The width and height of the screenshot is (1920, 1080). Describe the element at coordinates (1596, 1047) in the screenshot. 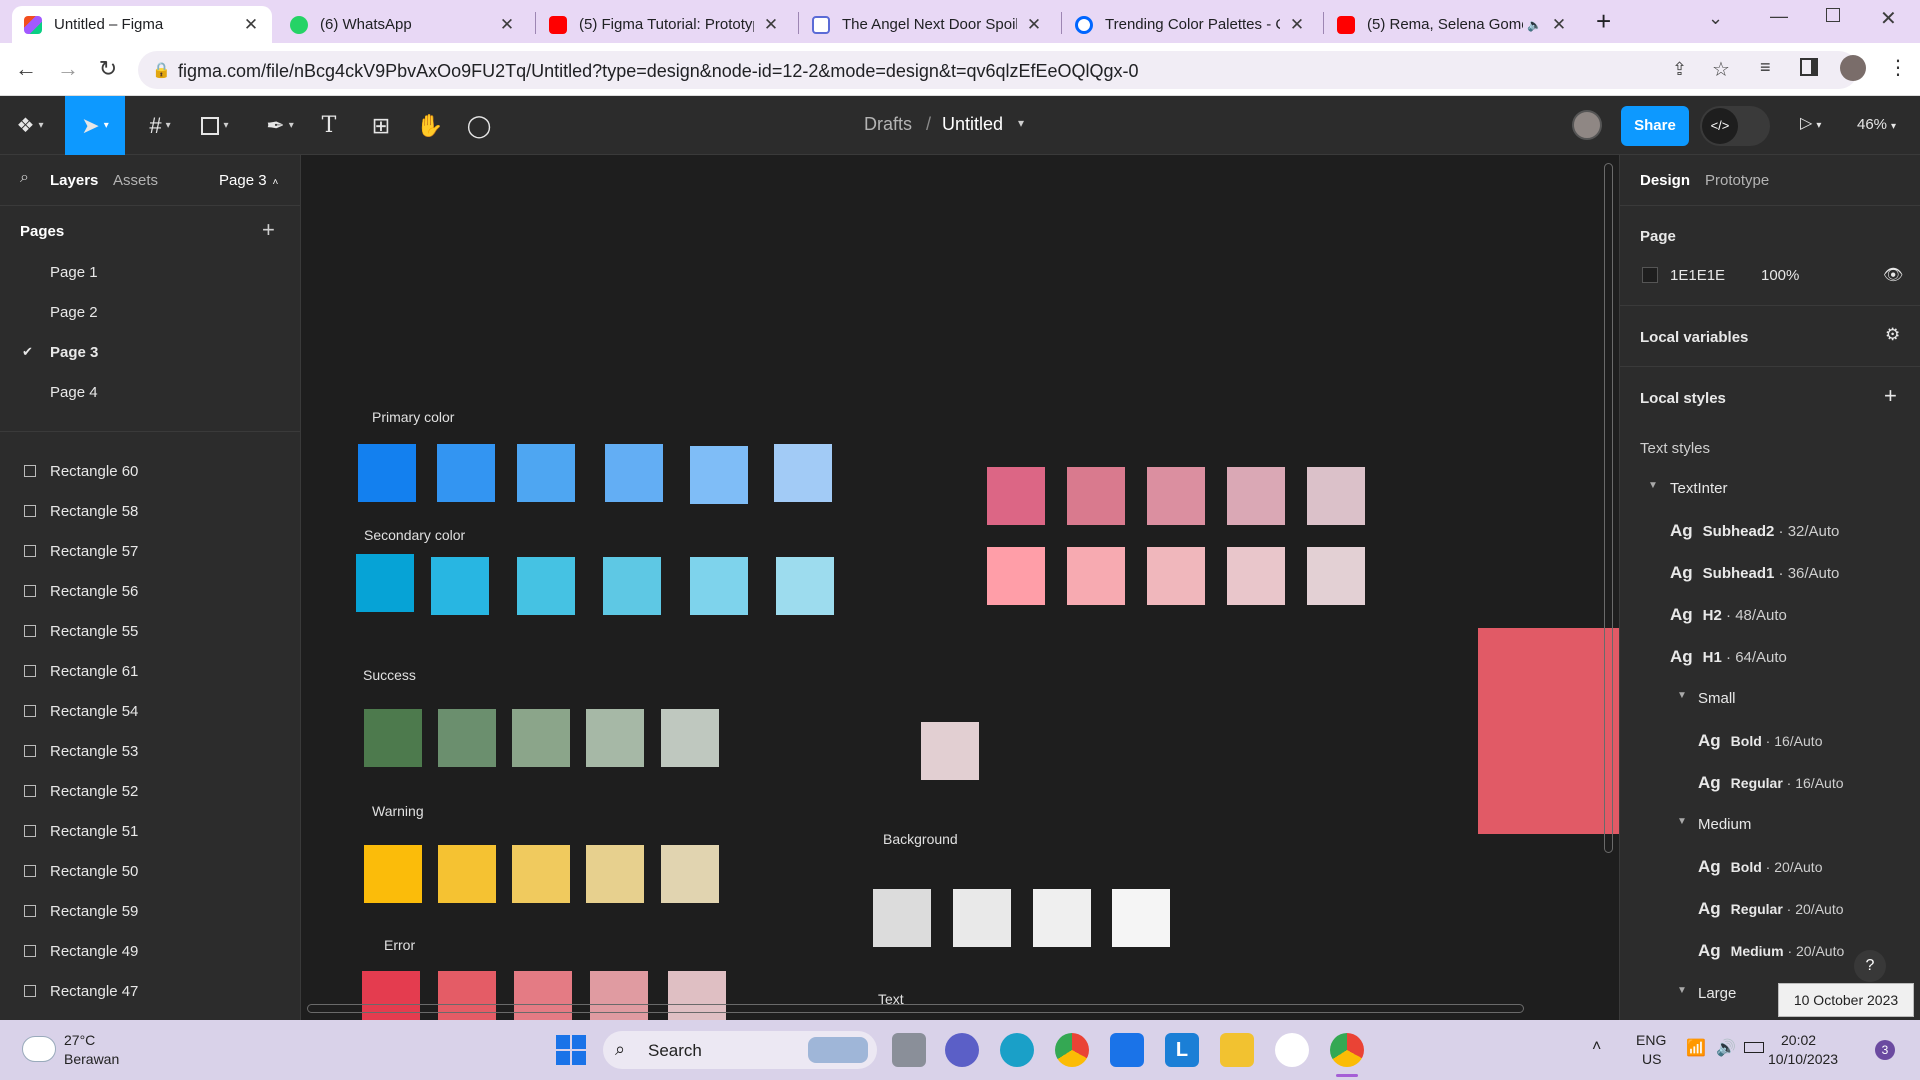

I see `chevron-up-icon: ˄` at that location.